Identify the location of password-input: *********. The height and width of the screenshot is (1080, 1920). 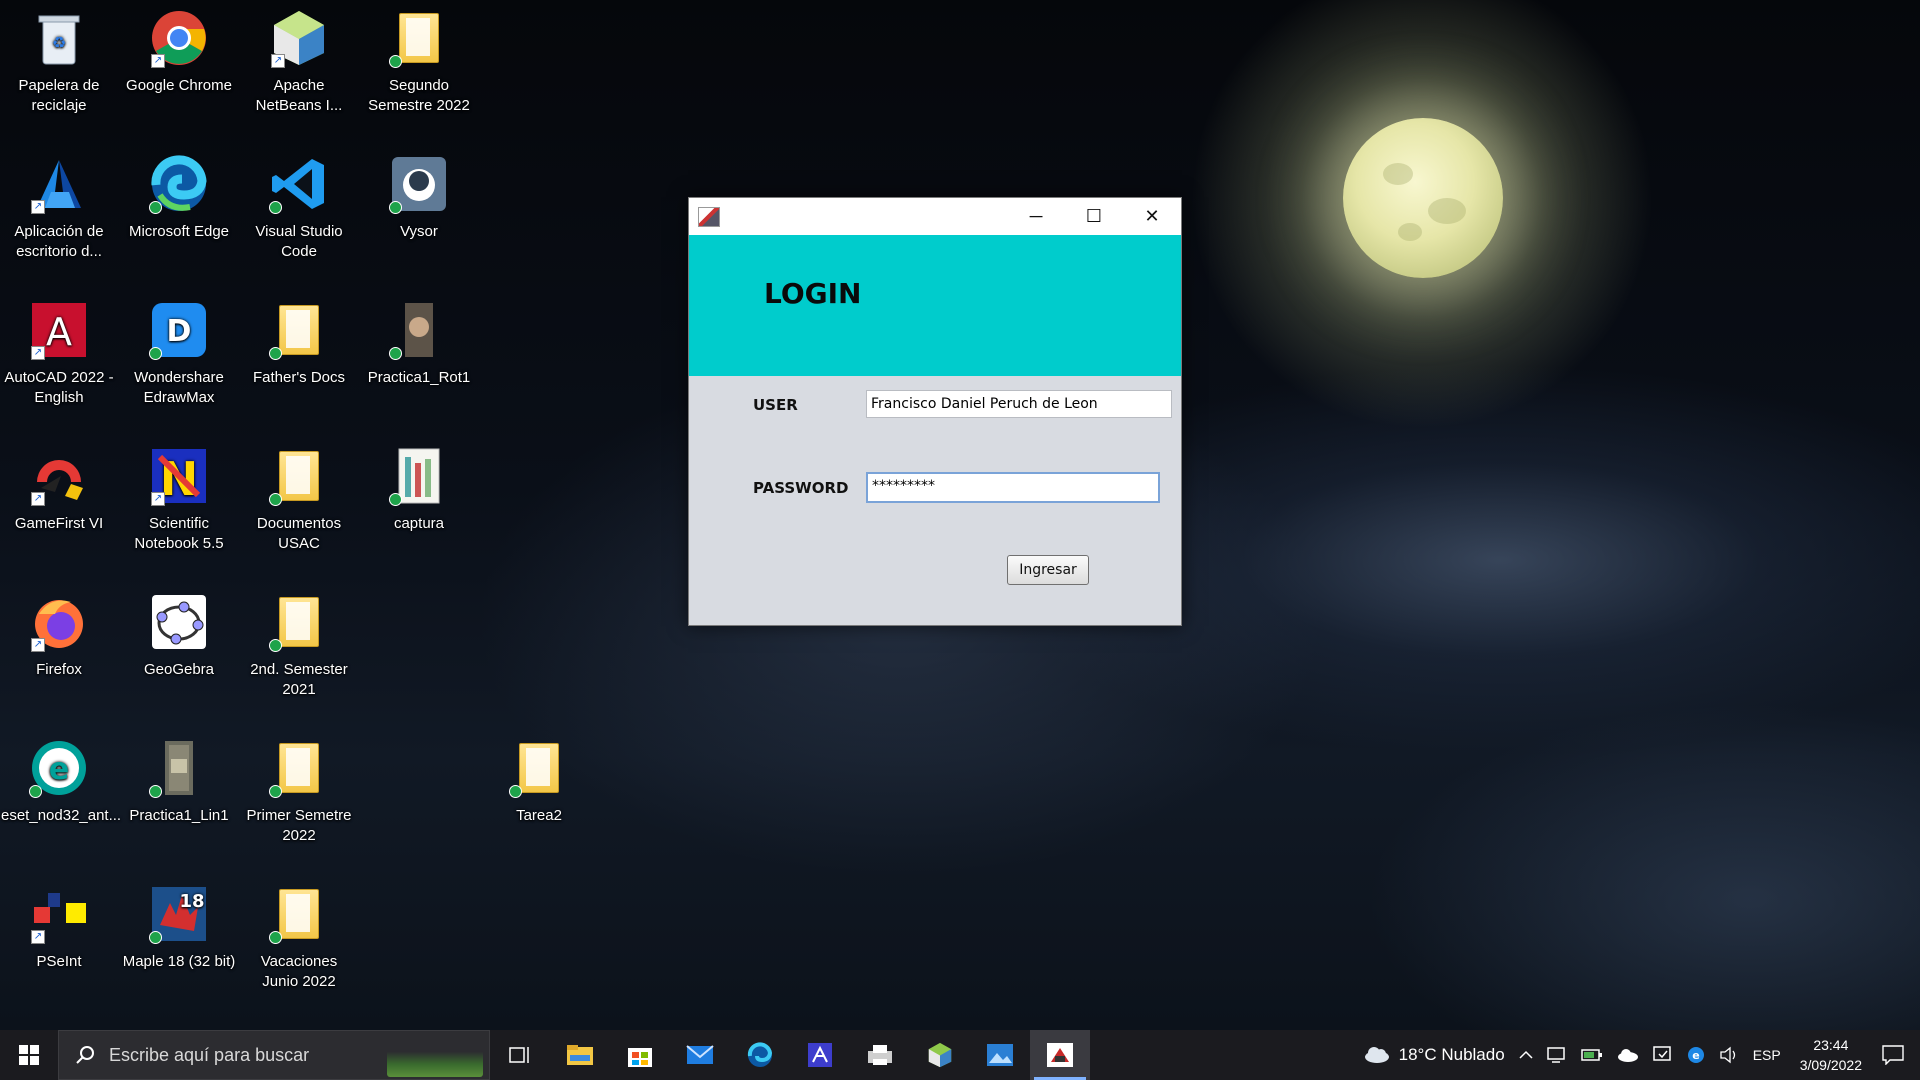
(1013, 487).